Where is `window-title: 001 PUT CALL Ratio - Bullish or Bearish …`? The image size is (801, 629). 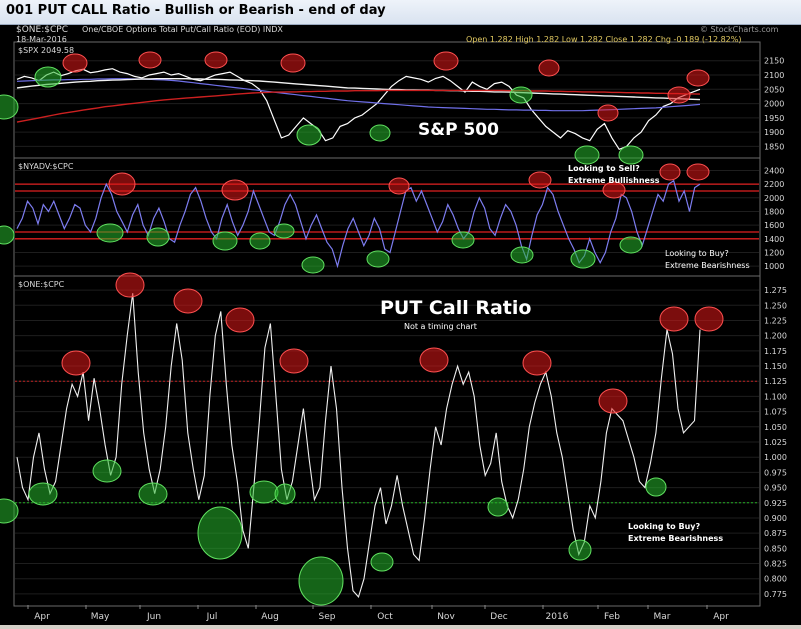 window-title: 001 PUT CALL Ratio - Bullish or Bearish … is located at coordinates (196, 10).